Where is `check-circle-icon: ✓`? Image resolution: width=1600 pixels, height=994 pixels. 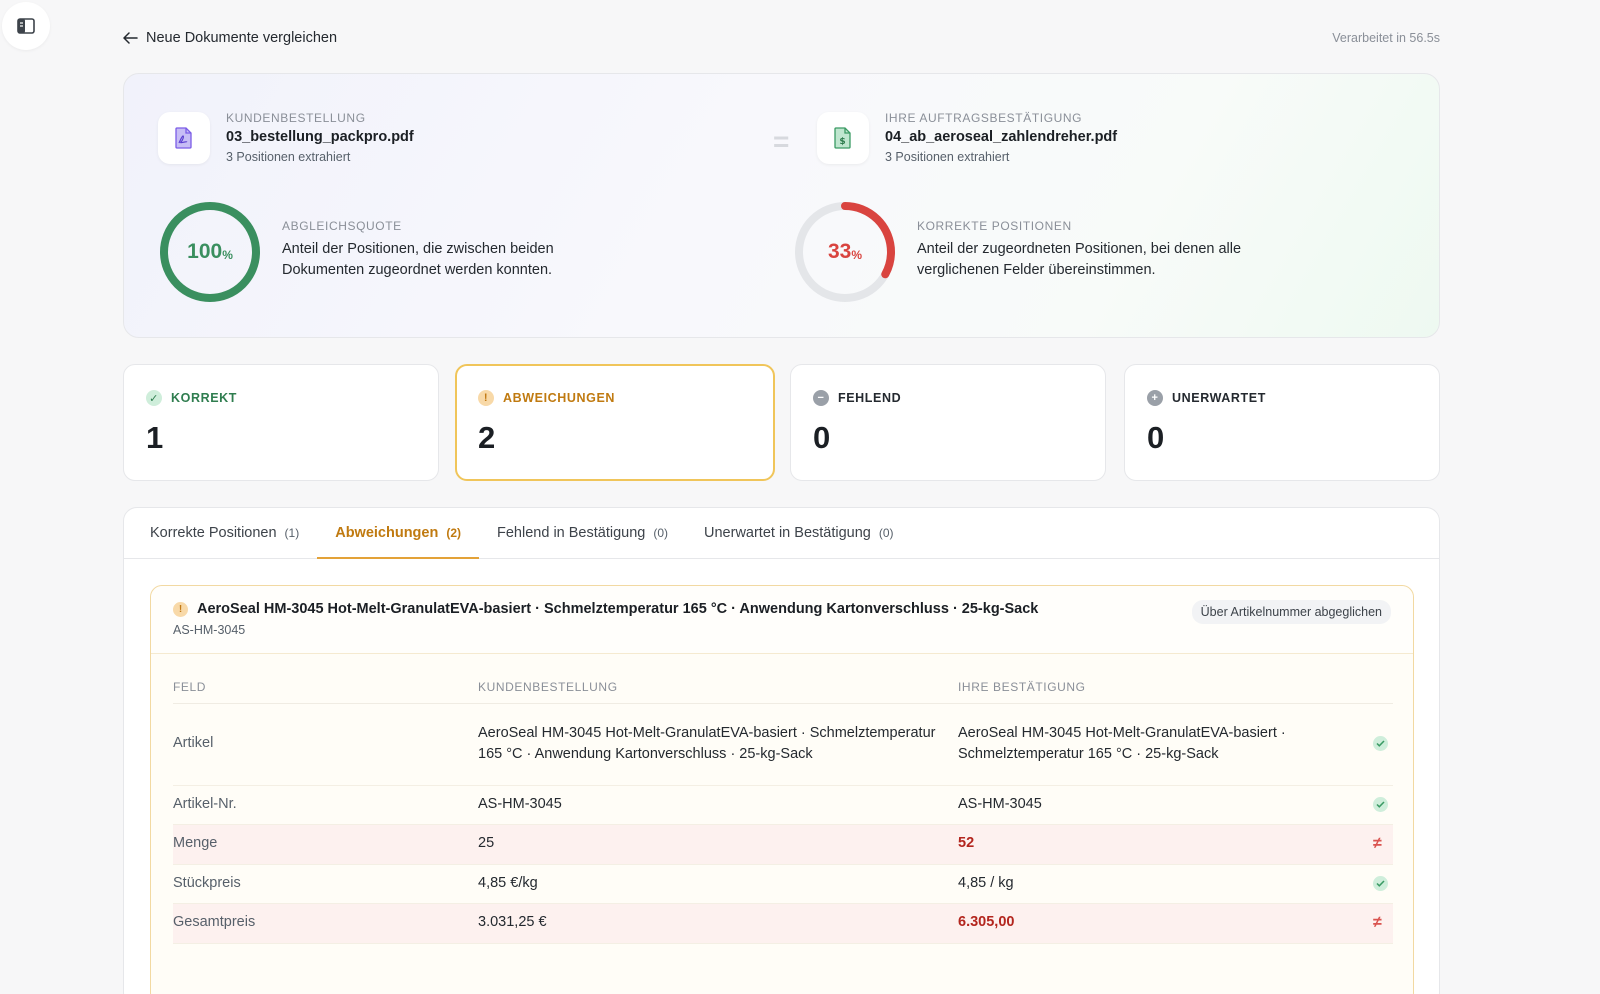
check-circle-icon: ✓ is located at coordinates (154, 398).